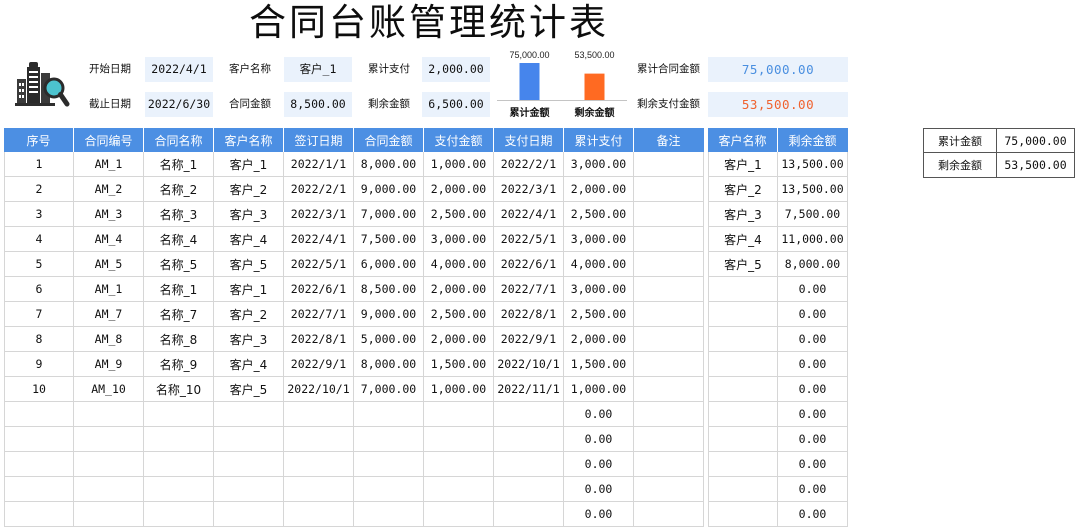  What do you see at coordinates (319, 189) in the screenshot?
I see `ledger-cell-sign-date: 2022/2/1` at bounding box center [319, 189].